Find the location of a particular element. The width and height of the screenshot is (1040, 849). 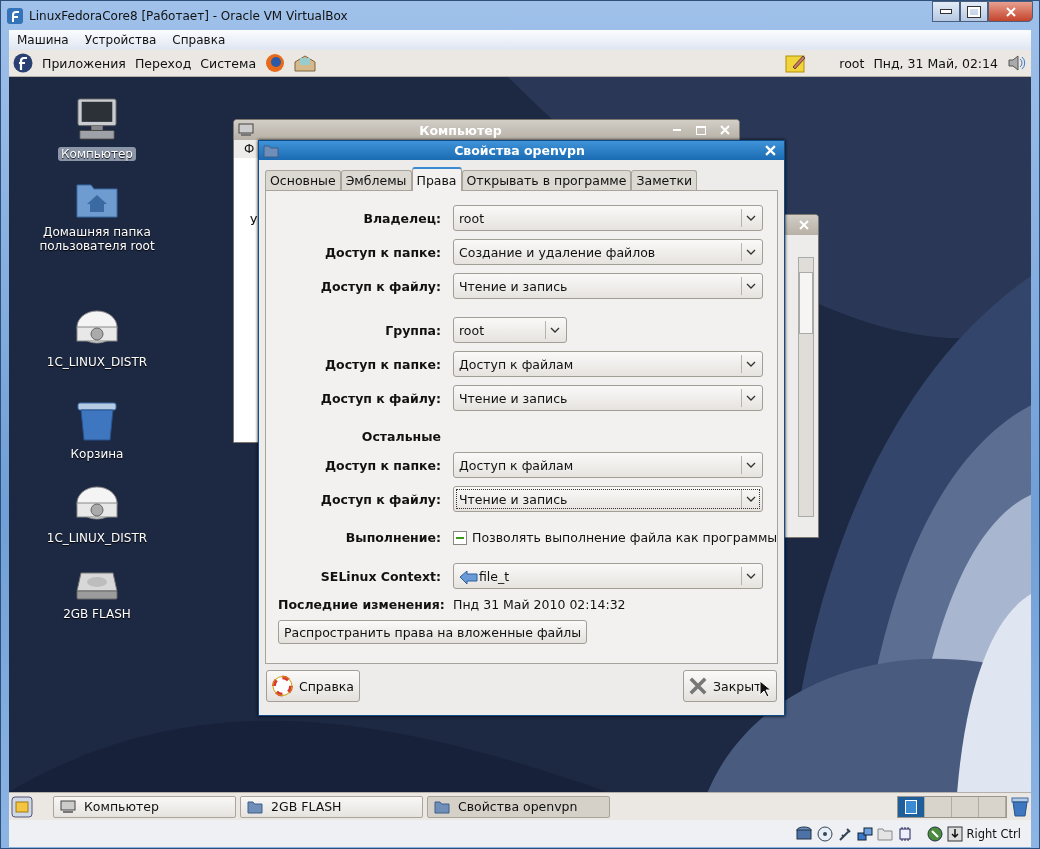

home-folder-icon is located at coordinates (97, 200).